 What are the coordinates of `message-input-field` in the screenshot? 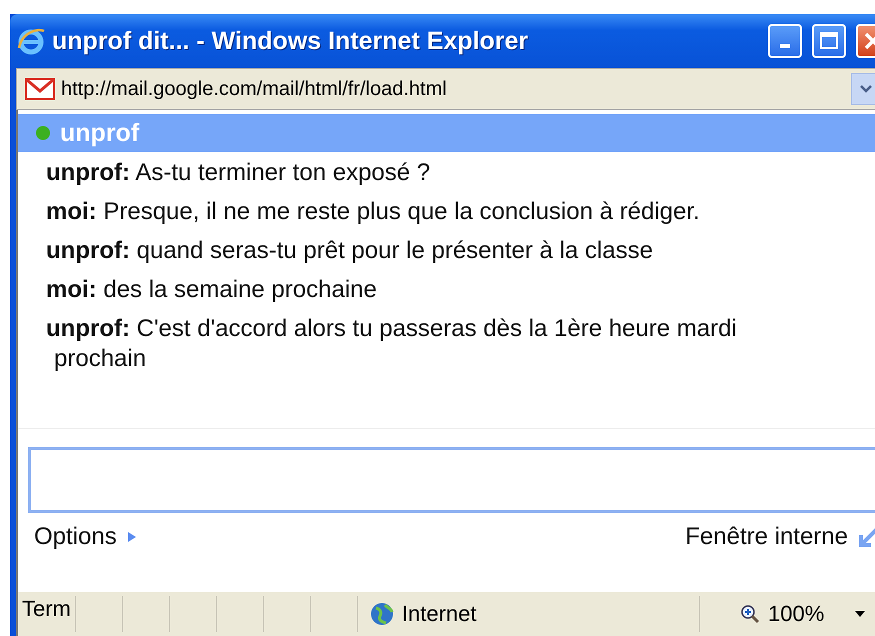 It's located at (451, 480).